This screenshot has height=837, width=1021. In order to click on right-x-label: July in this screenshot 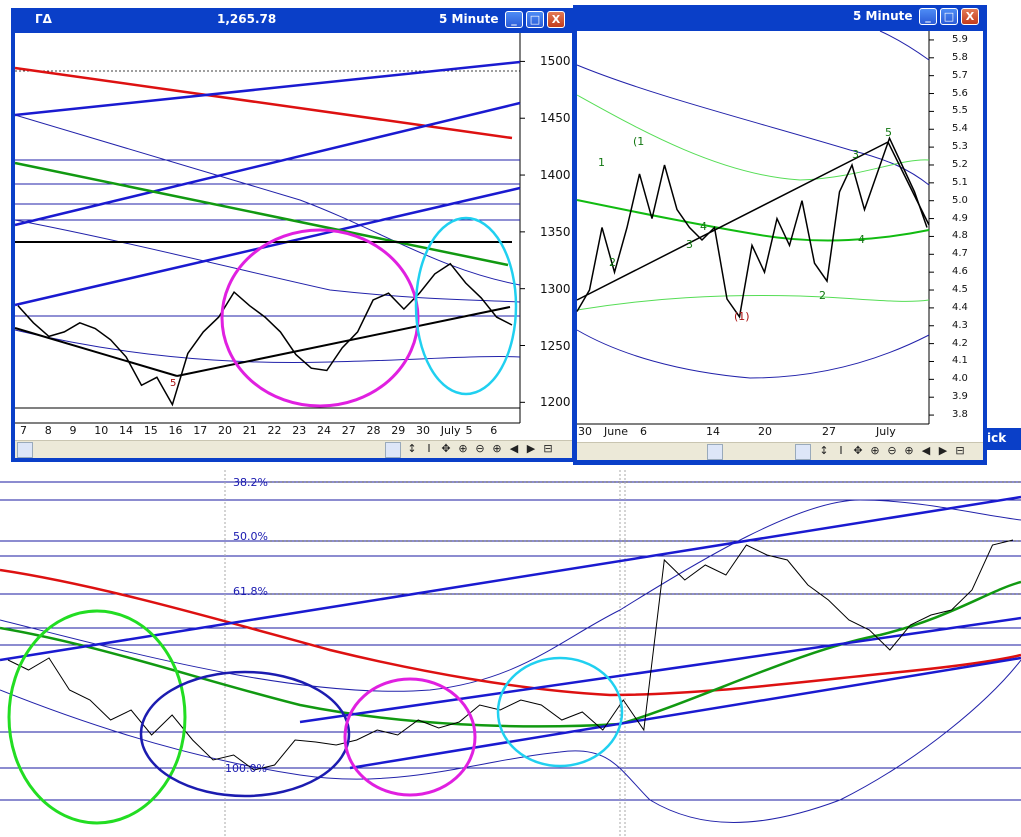, I will do `click(886, 431)`.